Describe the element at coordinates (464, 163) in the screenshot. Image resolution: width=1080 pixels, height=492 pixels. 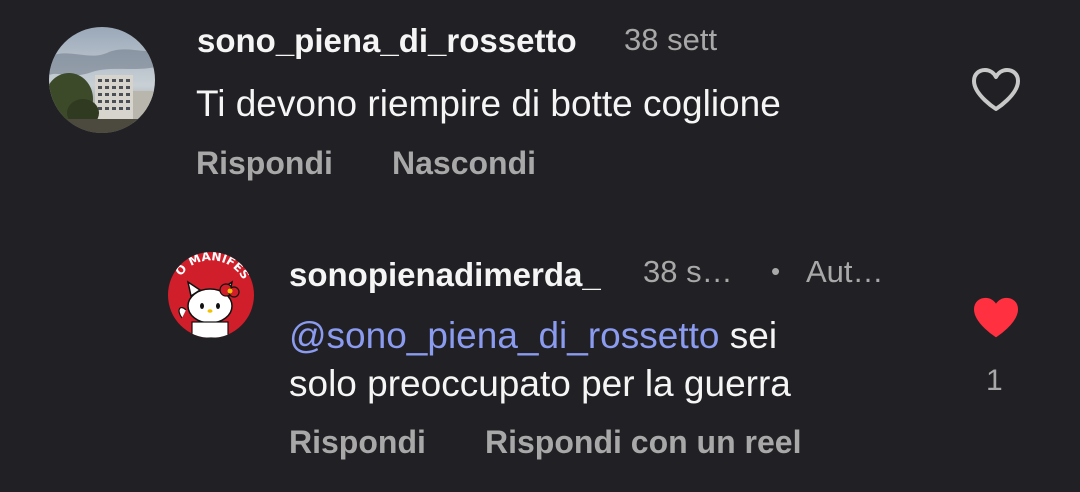
I see `hide-button: Nascondi` at that location.